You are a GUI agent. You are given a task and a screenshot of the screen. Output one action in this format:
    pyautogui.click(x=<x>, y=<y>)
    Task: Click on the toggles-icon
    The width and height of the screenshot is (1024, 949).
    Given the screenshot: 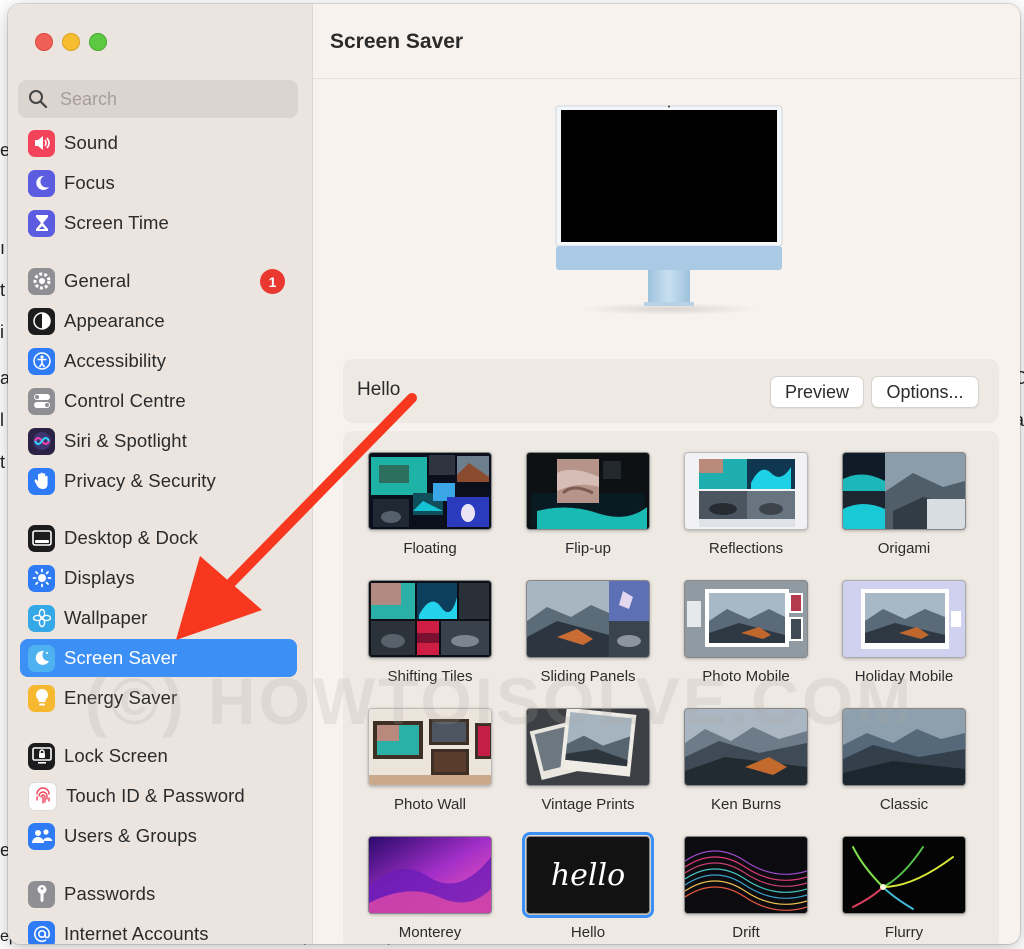 What is the action you would take?
    pyautogui.click(x=41, y=401)
    